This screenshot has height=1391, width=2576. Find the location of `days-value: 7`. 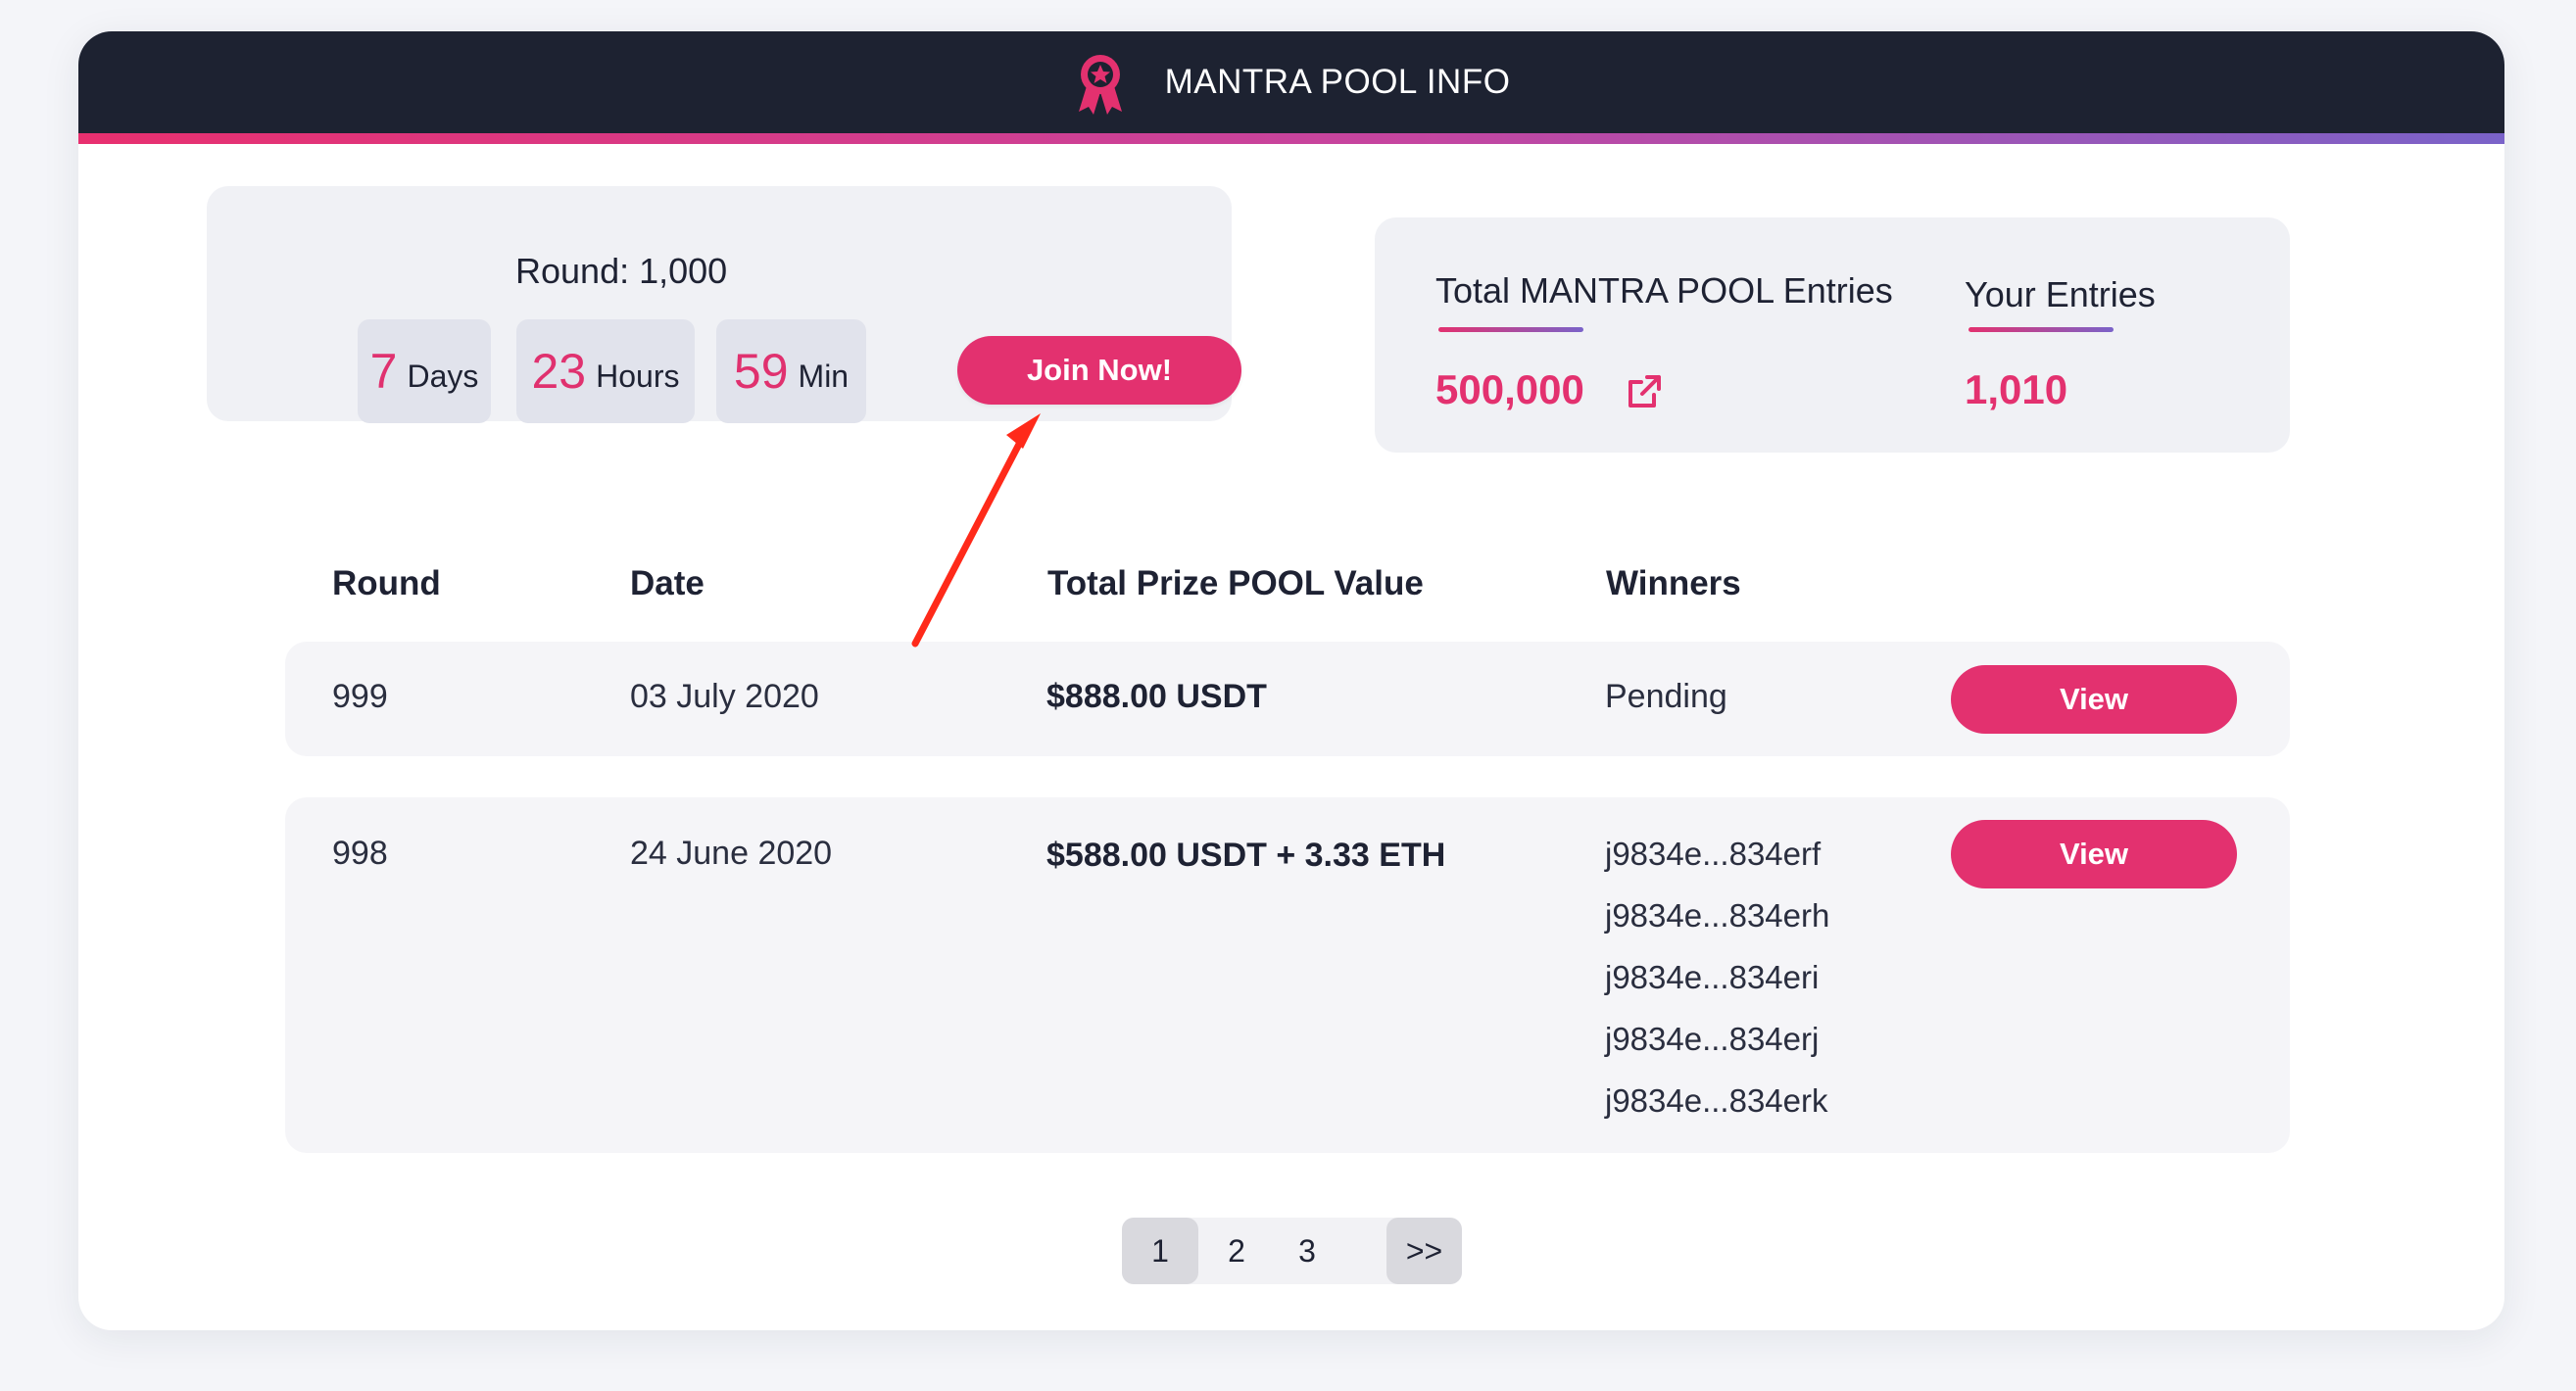

days-value: 7 is located at coordinates (383, 371).